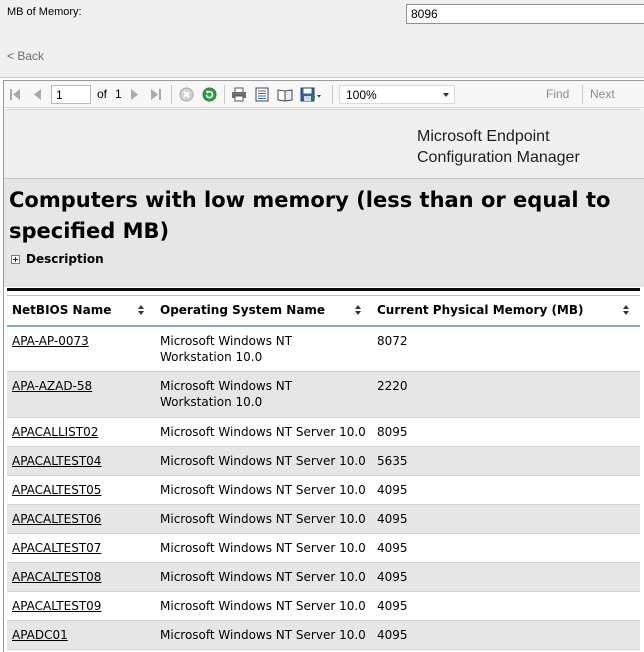 Image resolution: width=644 pixels, height=652 pixels. Describe the element at coordinates (506, 394) in the screenshot. I see `memory-cell: 2220` at that location.